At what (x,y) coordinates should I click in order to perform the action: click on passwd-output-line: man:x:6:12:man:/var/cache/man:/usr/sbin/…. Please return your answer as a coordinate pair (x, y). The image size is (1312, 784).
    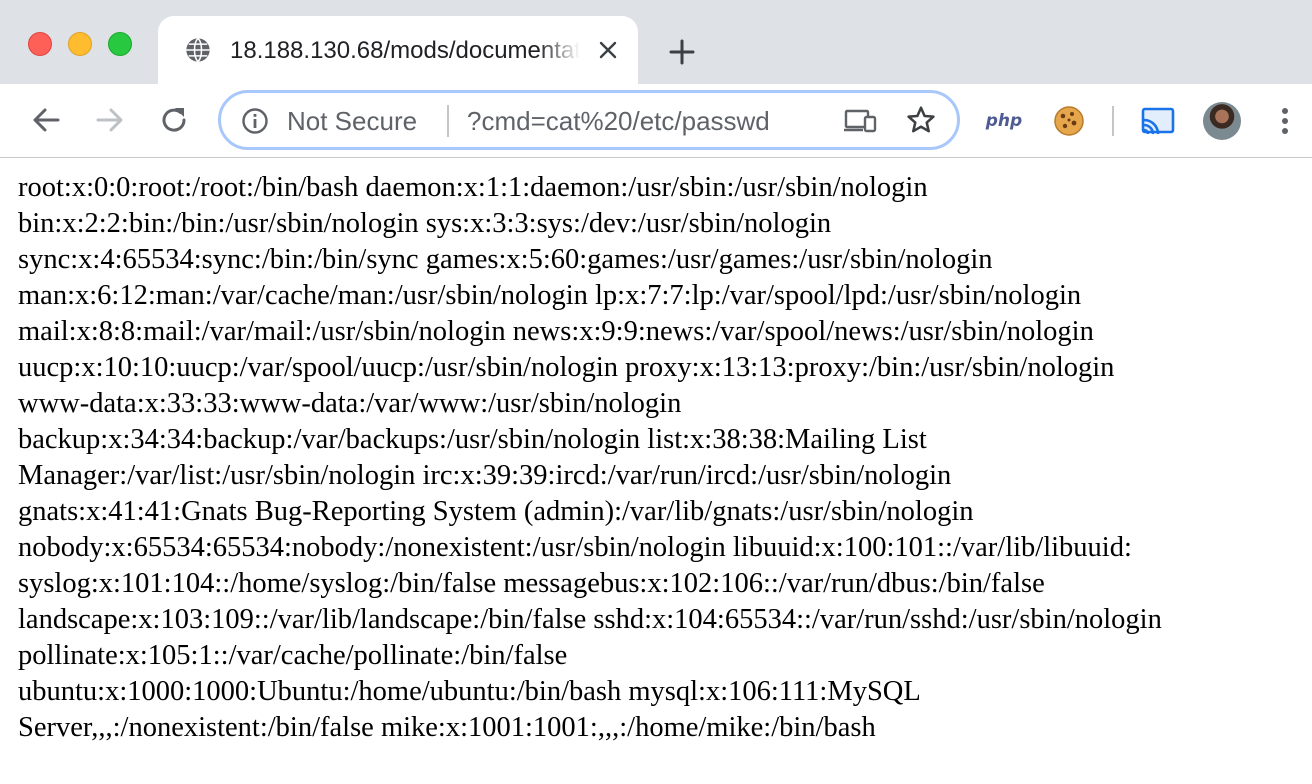
    Looking at the image, I should click on (550, 295).